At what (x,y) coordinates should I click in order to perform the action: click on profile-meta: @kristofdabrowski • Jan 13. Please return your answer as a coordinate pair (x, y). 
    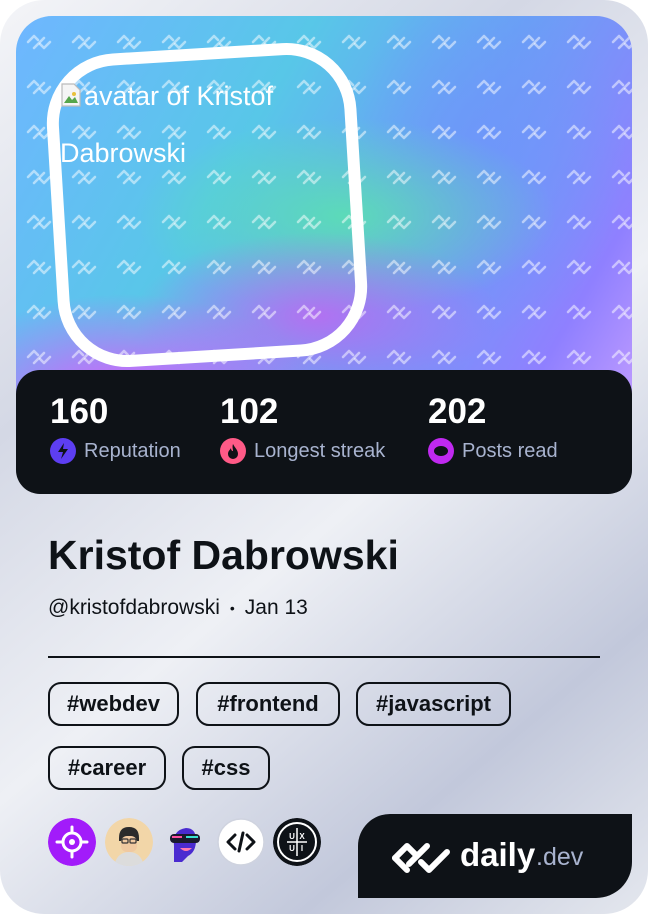
    Looking at the image, I should click on (178, 608).